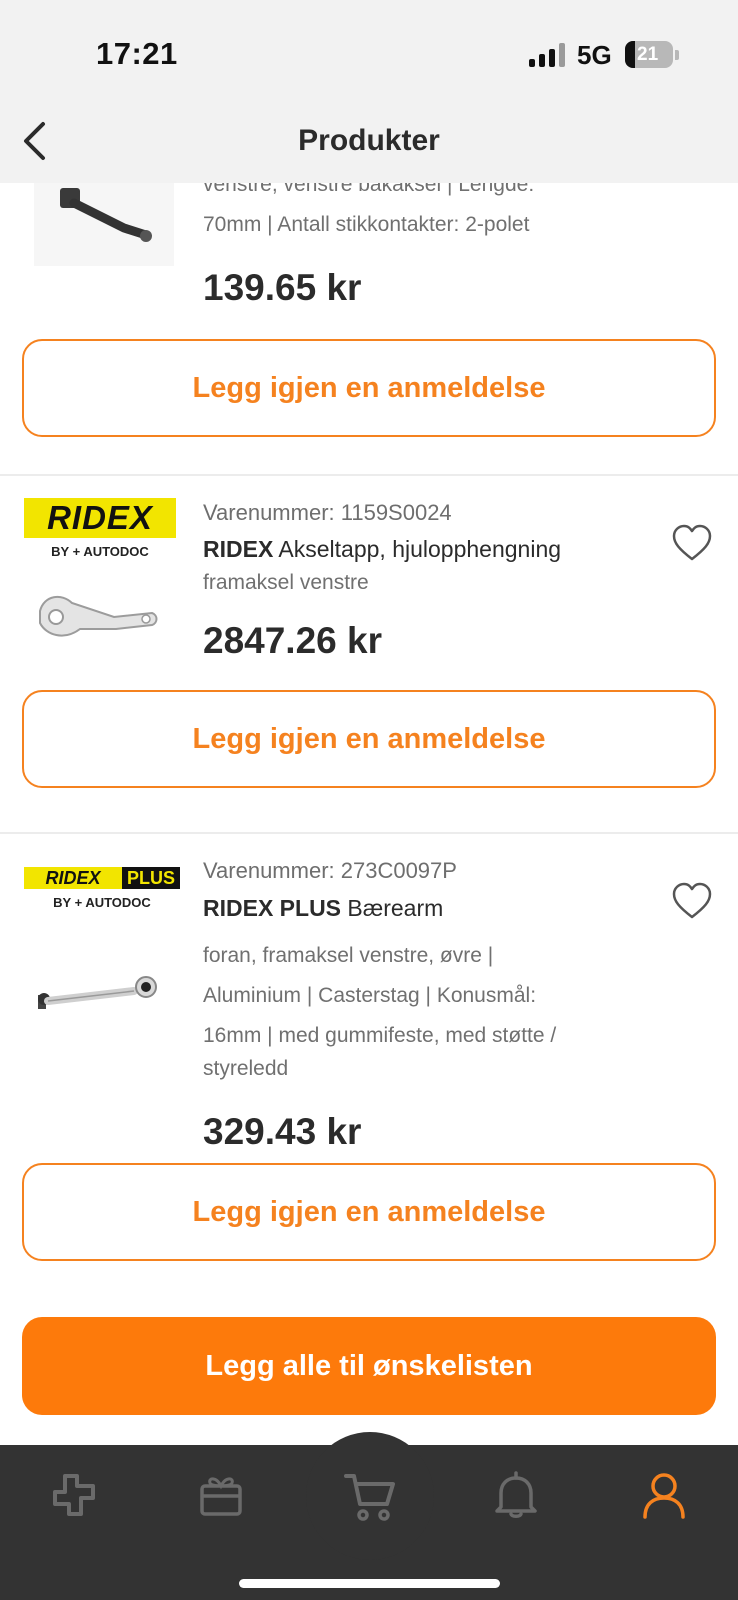  I want to click on ridex-plus-logo: RIDEX PLUS BY + AUTODOC, so click(102, 888).